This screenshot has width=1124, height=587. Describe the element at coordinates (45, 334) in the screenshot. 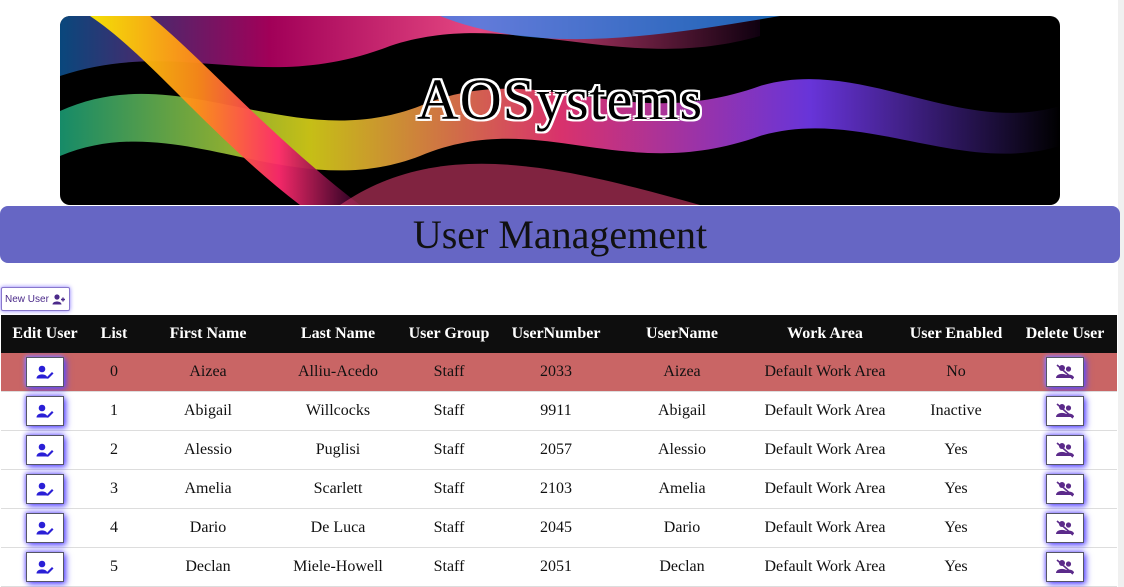

I see `col-edit-user: Edit User` at that location.